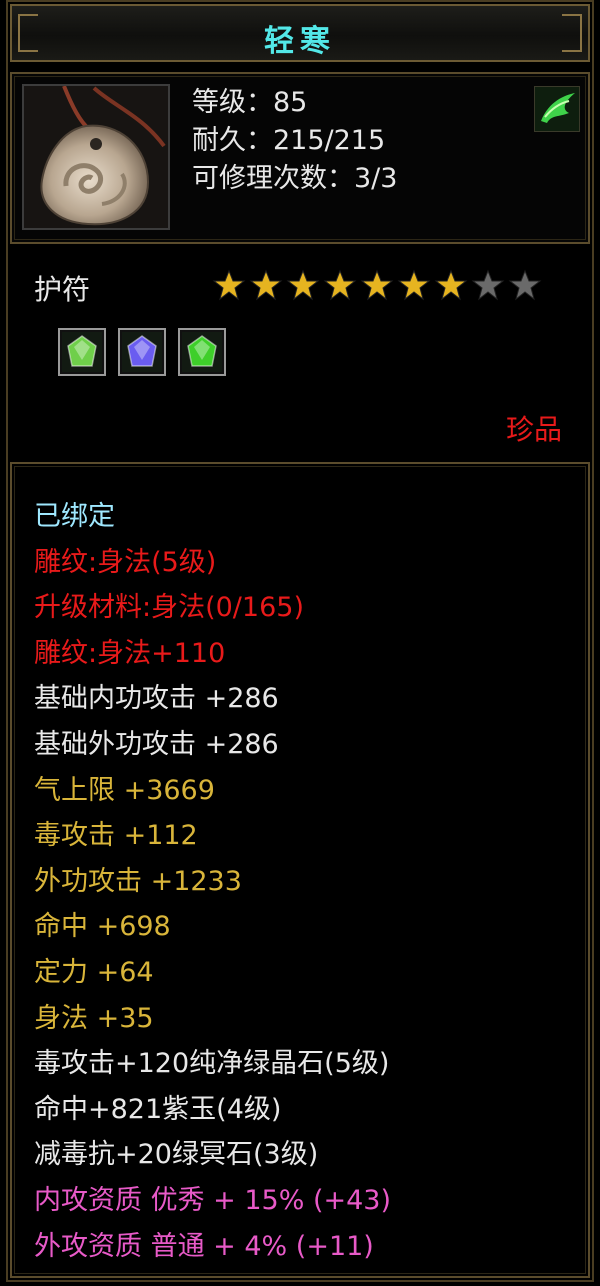  Describe the element at coordinates (96, 157) in the screenshot. I see `jade-pendant-icon` at that location.